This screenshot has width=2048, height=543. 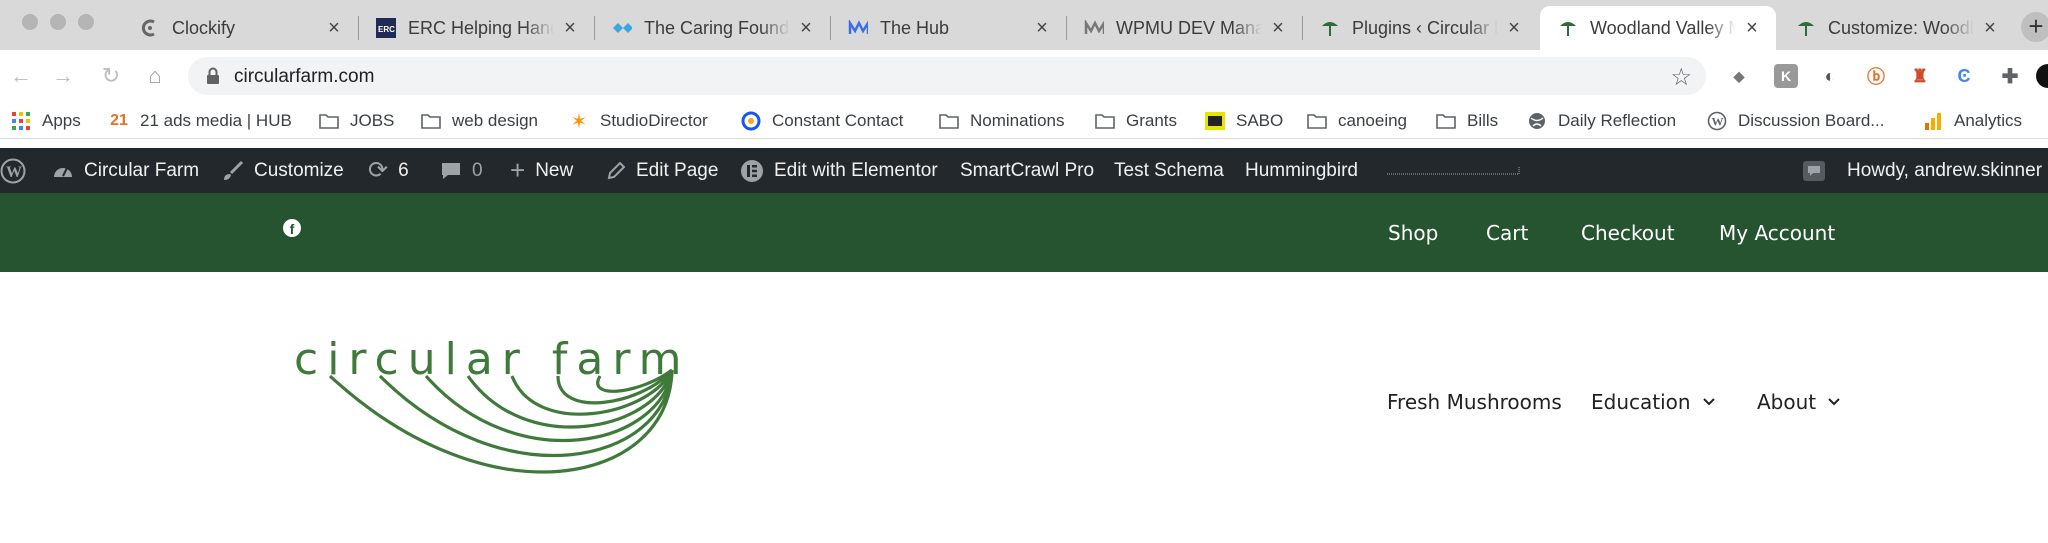 I want to click on svg-text: ERC, so click(x=386, y=29).